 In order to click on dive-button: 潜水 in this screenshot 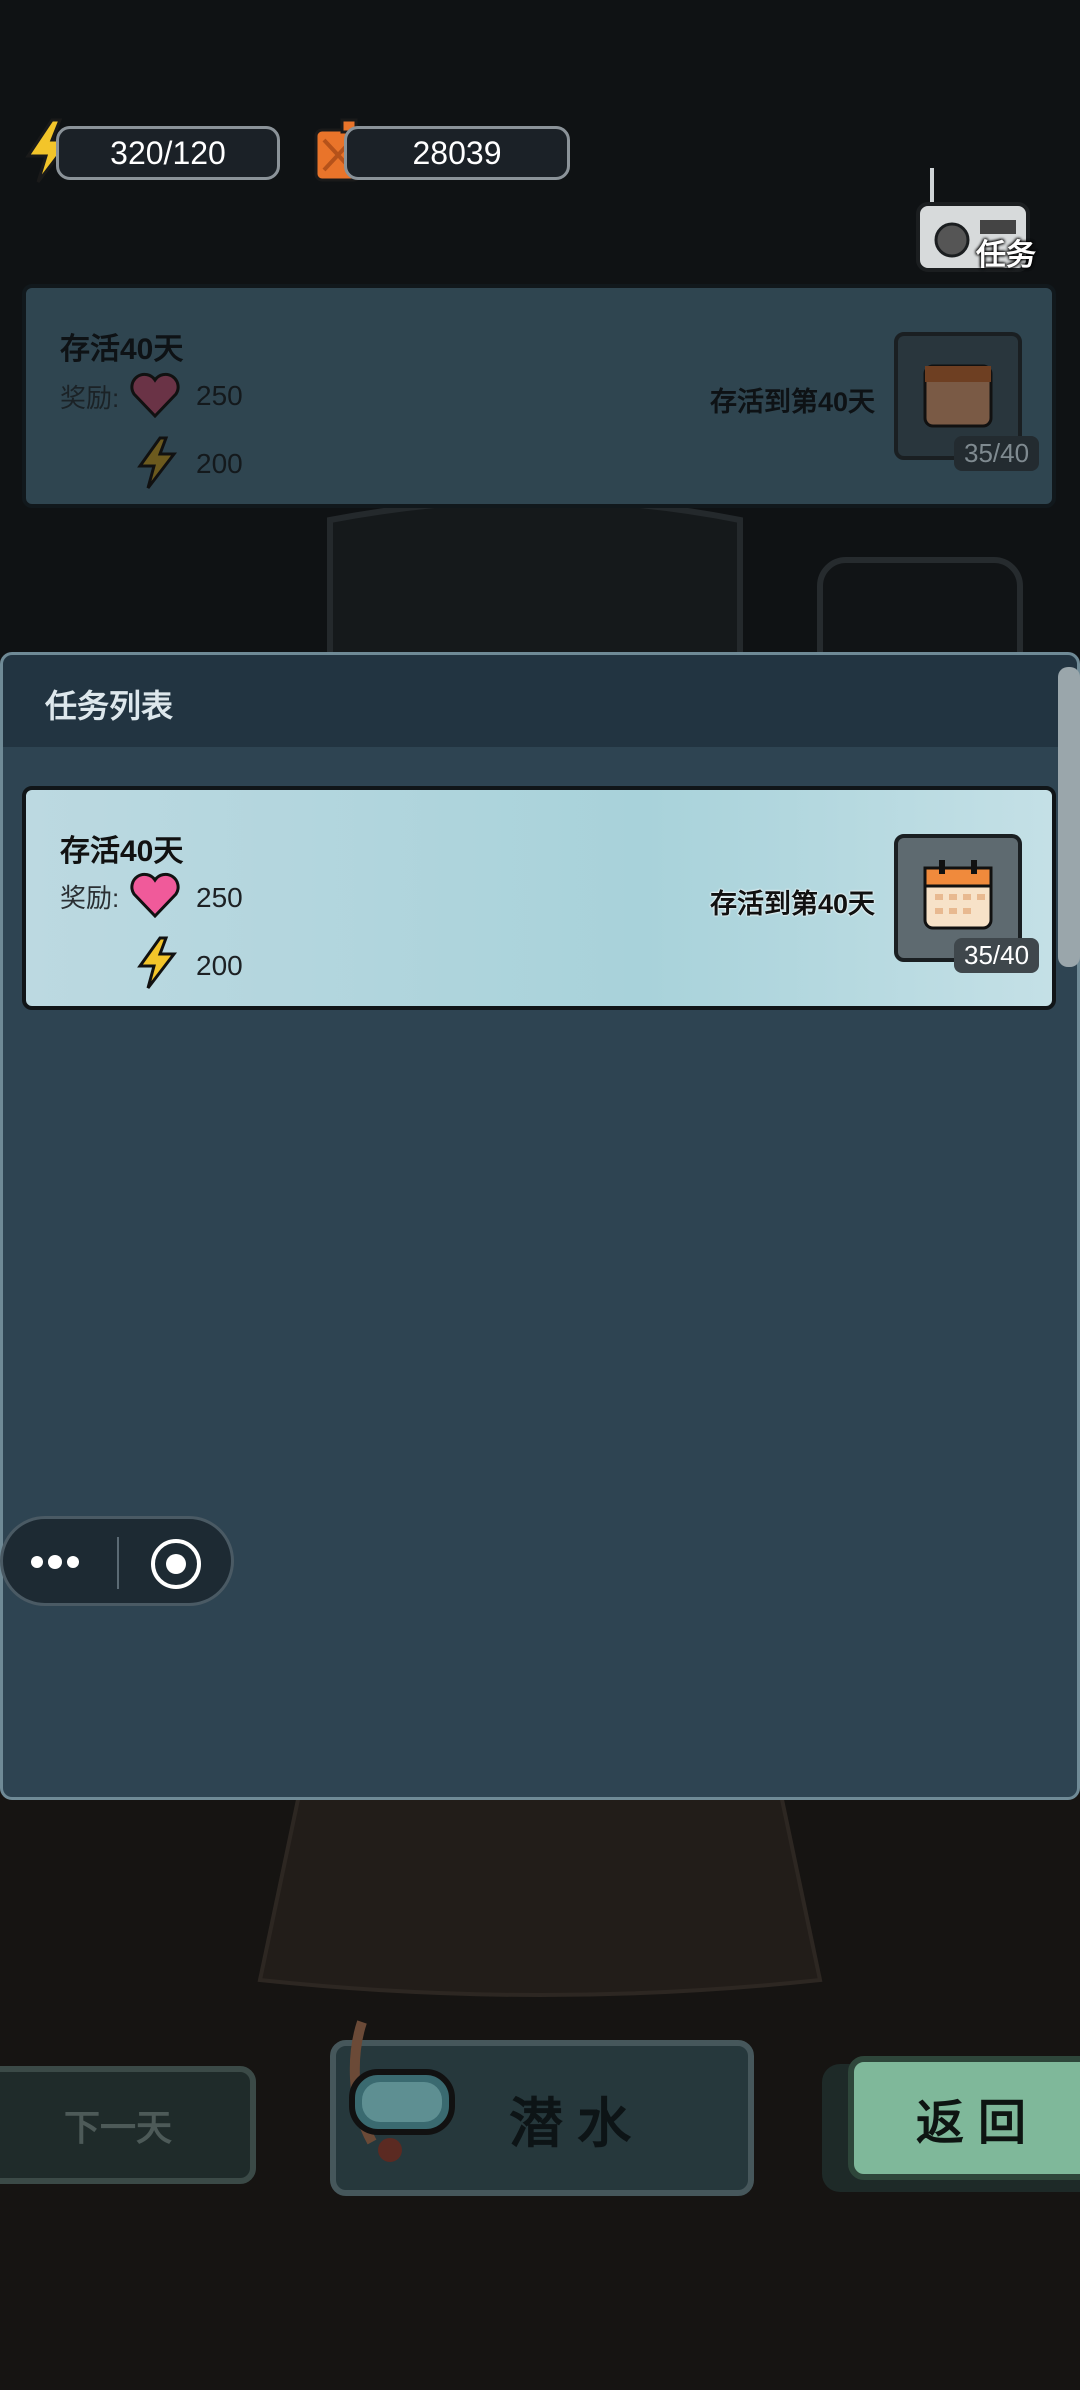, I will do `click(542, 2108)`.